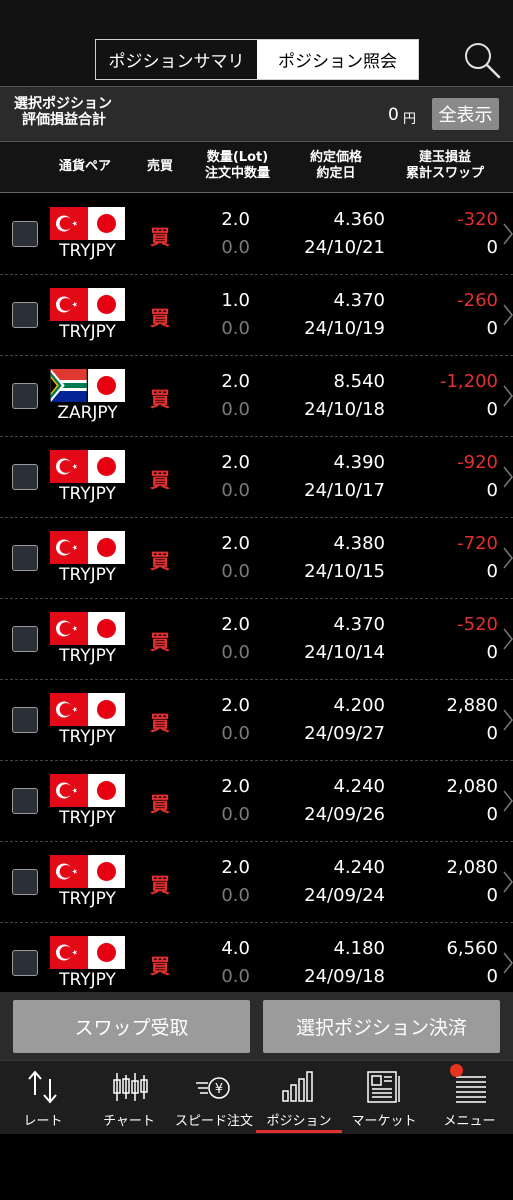 Image resolution: width=513 pixels, height=1200 pixels. What do you see at coordinates (481, 60) in the screenshot?
I see `search-icon` at bounding box center [481, 60].